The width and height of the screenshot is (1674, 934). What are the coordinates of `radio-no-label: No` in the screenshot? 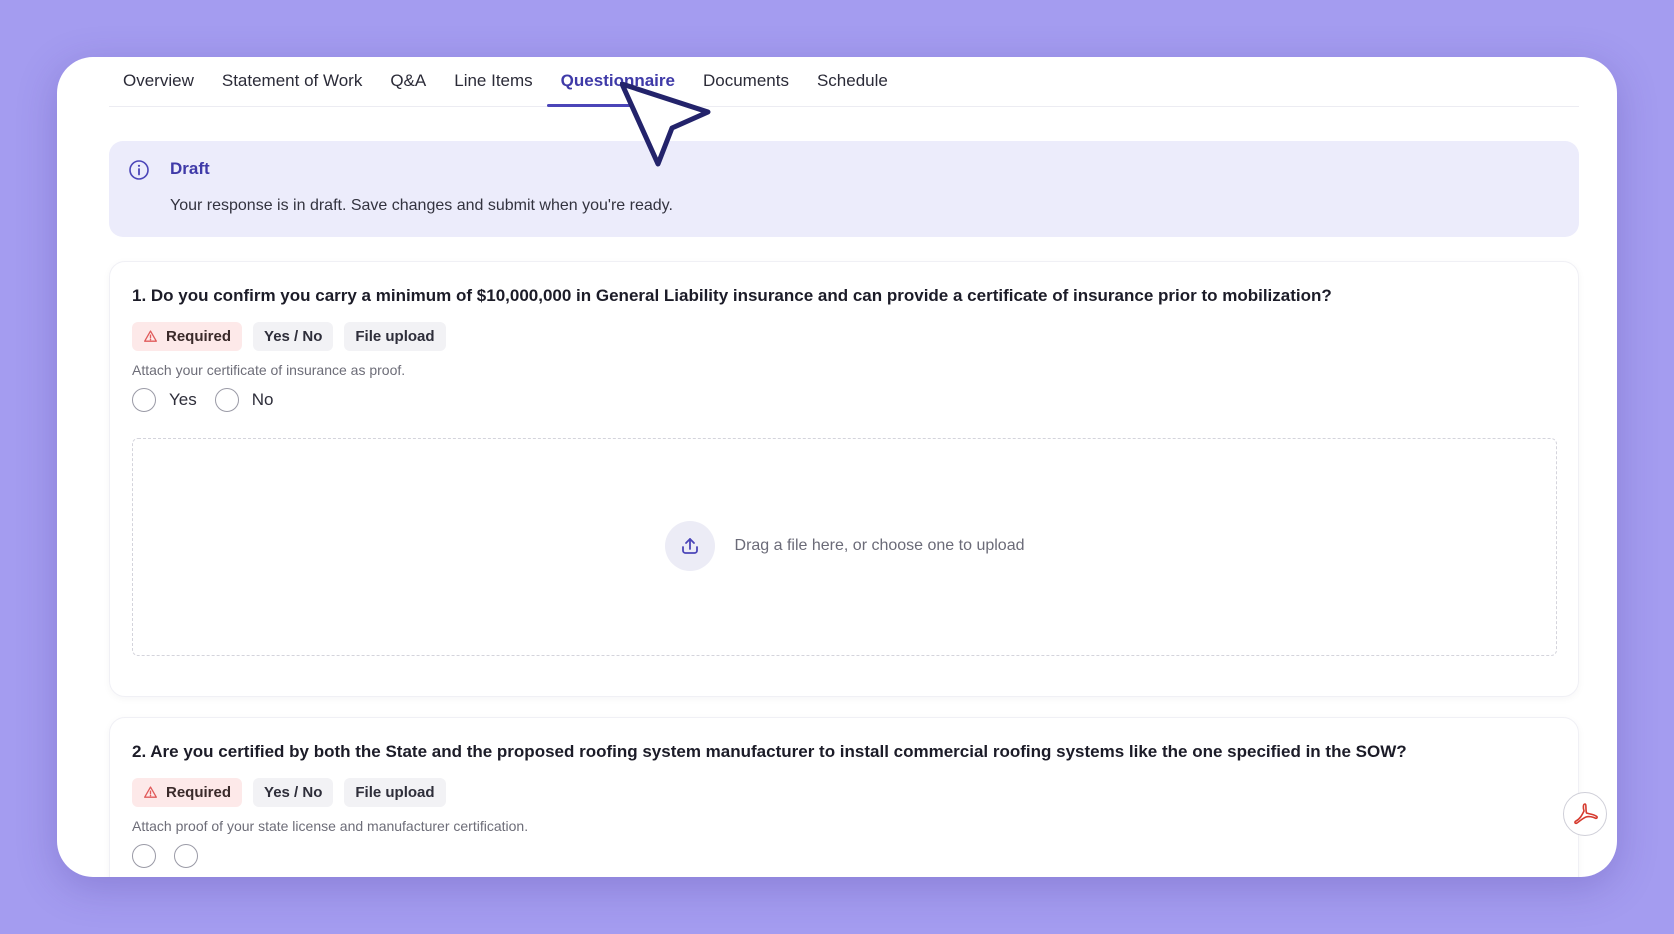 It's located at (262, 399).